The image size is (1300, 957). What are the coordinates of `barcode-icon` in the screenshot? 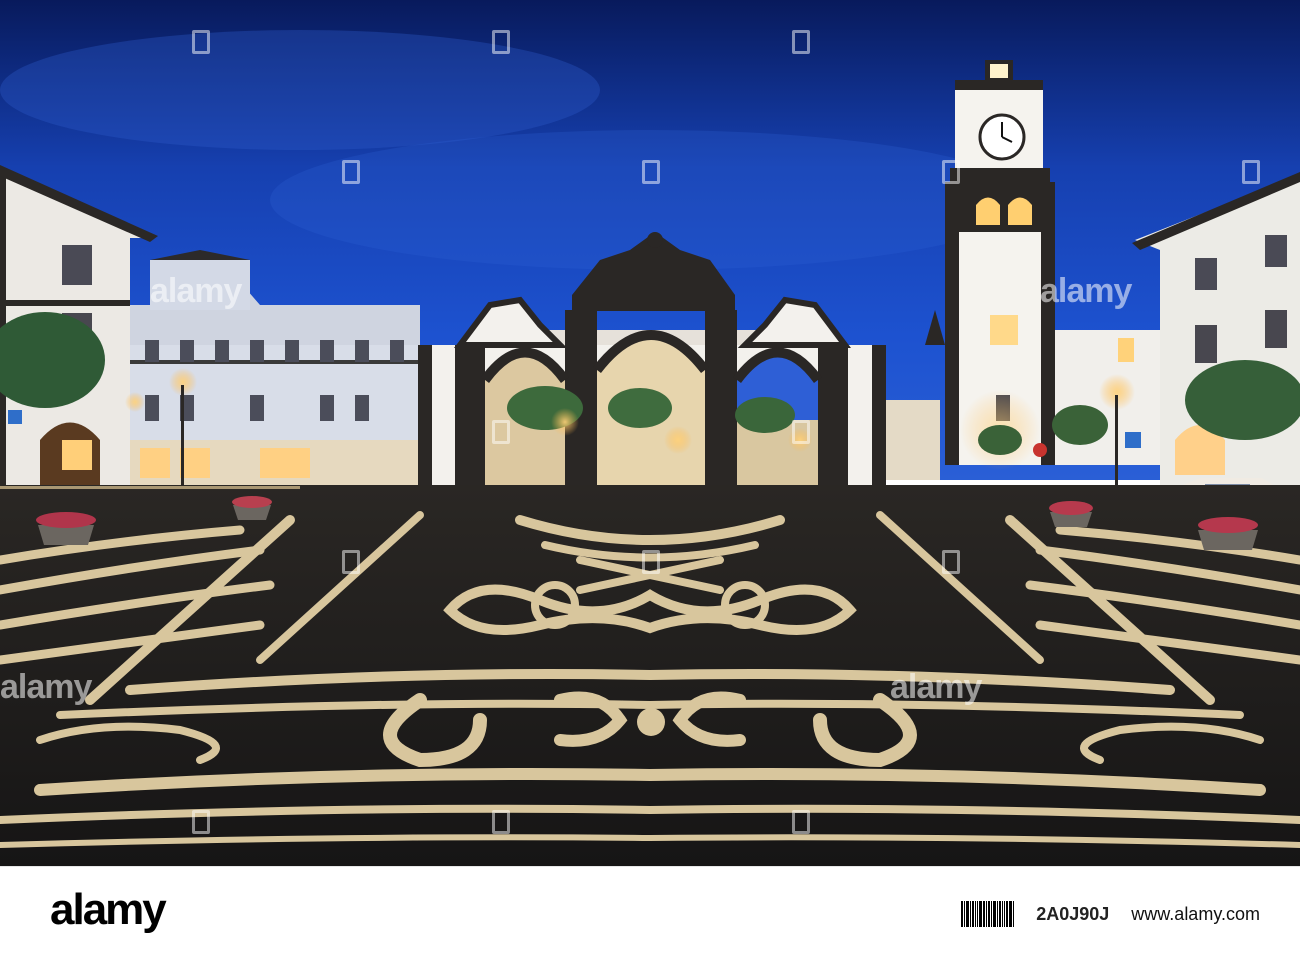 It's located at (988, 914).